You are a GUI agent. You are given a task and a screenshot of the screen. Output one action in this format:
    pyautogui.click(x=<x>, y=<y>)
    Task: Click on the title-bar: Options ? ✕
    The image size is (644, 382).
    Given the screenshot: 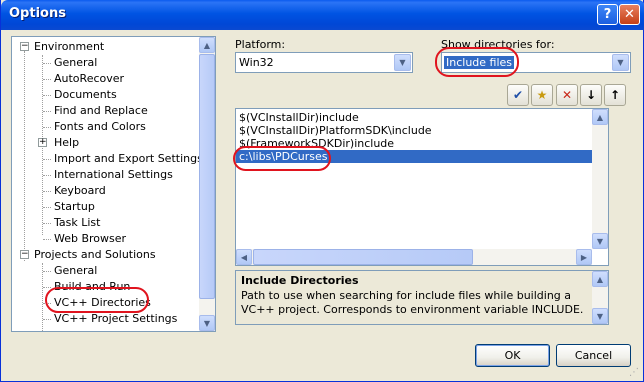 What is the action you would take?
    pyautogui.click(x=322, y=15)
    